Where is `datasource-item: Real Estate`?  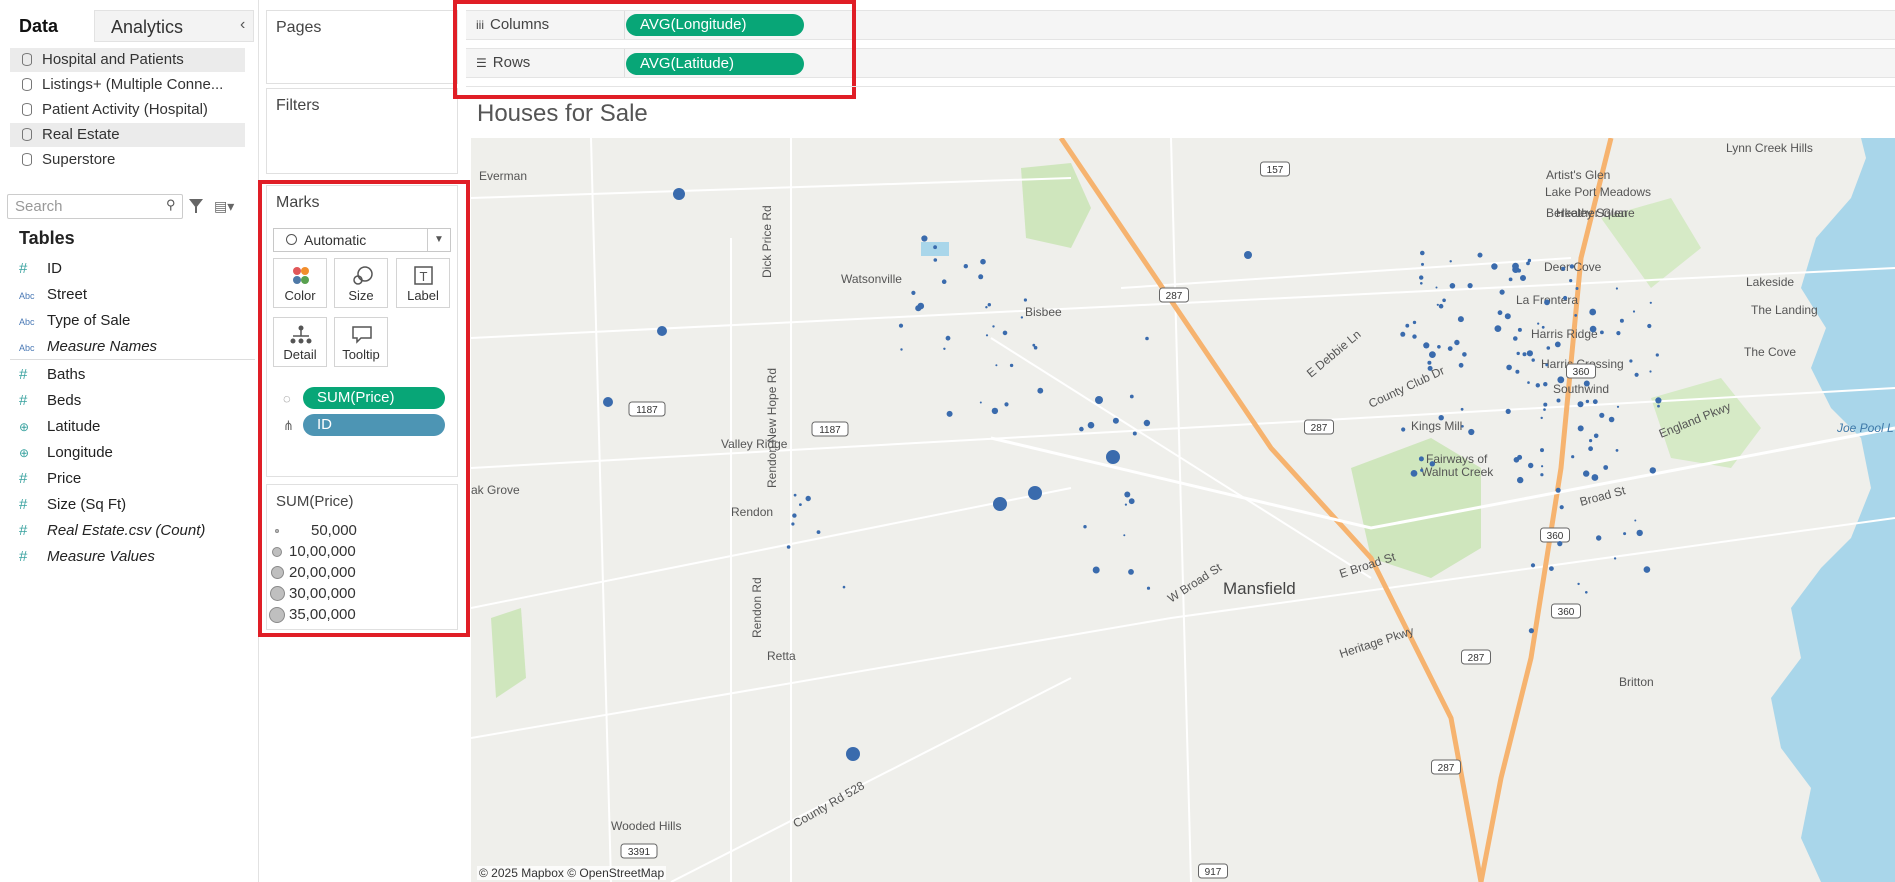 datasource-item: Real Estate is located at coordinates (127, 135).